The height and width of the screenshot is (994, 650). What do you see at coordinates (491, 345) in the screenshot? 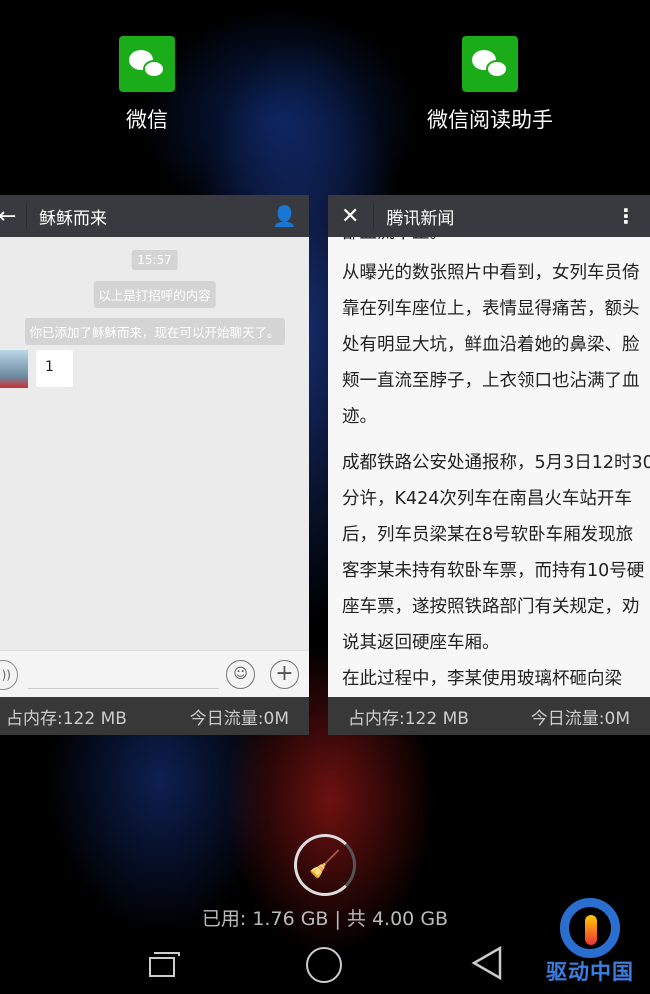
I see `article-line: 处有明显大坑，鲜血沿着她的鼻梁、脸` at bounding box center [491, 345].